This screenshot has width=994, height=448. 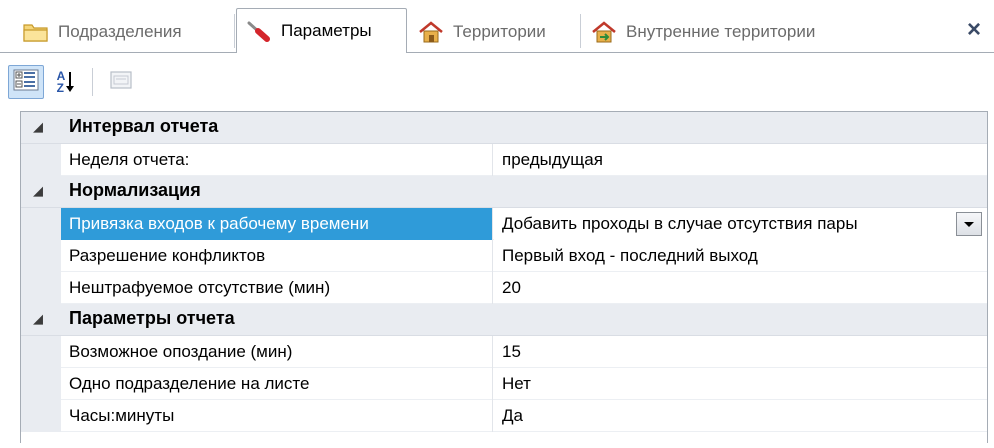 I want to click on property-name: Привязка входов к рабочему времени, so click(x=277, y=224).